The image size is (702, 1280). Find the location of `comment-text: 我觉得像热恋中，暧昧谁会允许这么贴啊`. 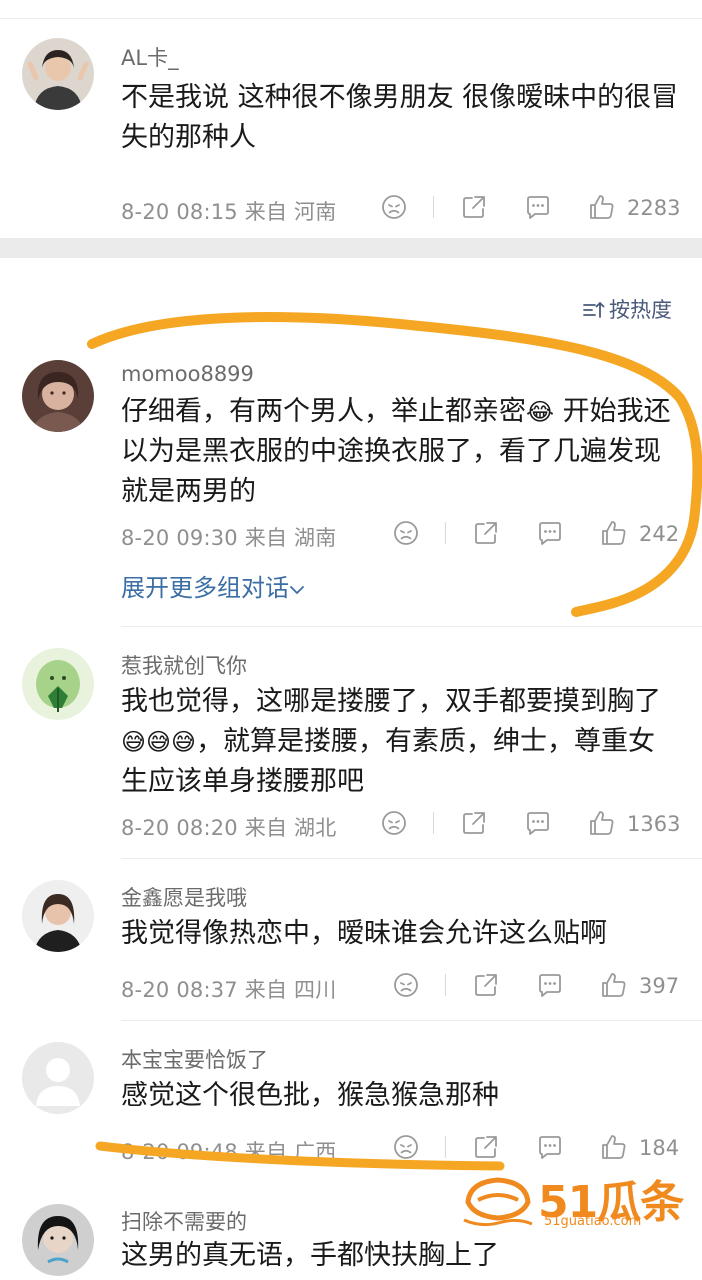

comment-text: 我觉得像热恋中，暧昧谁会允许这么贴啊 is located at coordinates (364, 933).